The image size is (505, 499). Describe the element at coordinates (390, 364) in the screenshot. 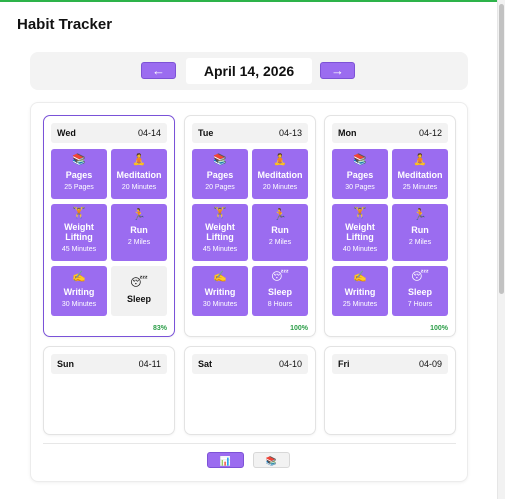

I see `day-header: Fri 04-09` at that location.